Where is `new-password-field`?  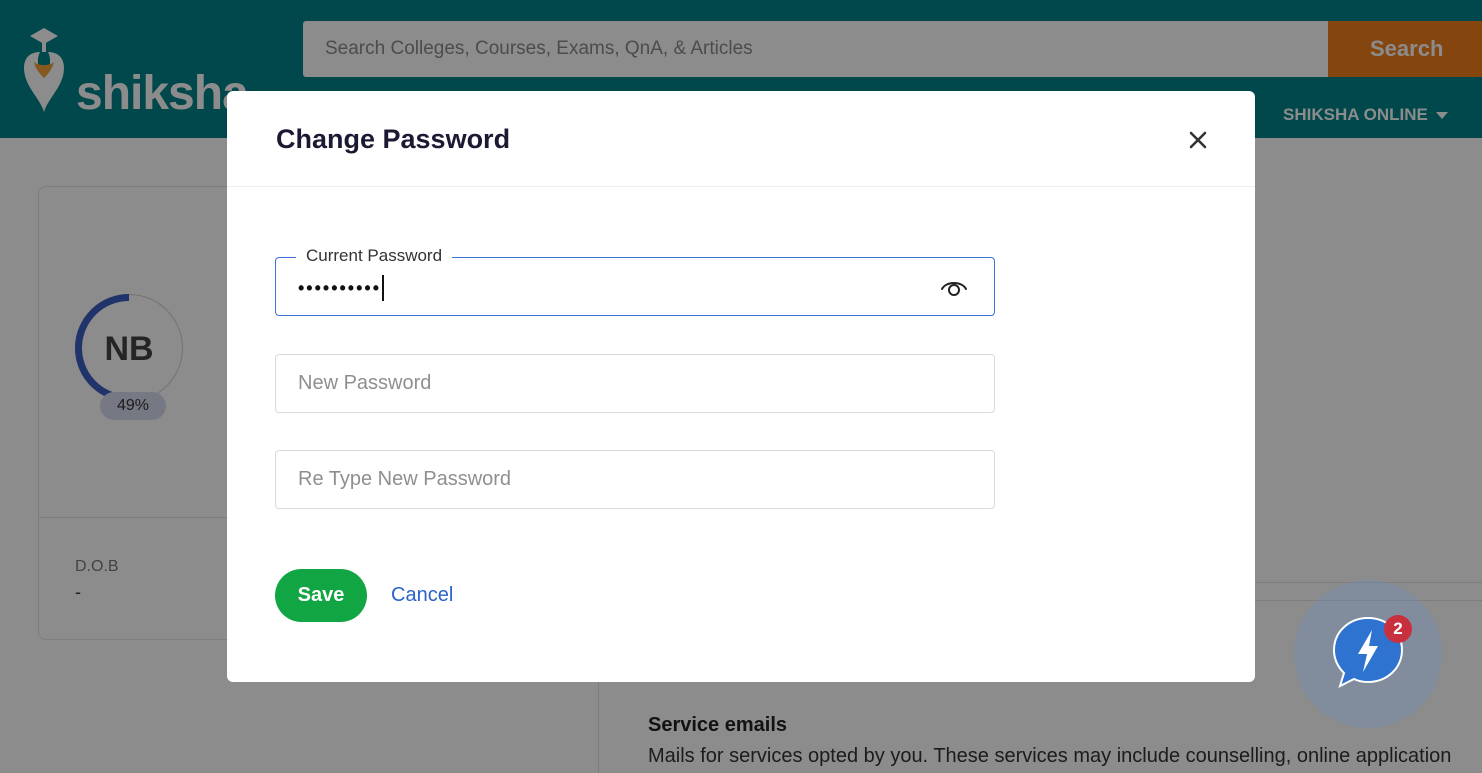 new-password-field is located at coordinates (635, 383).